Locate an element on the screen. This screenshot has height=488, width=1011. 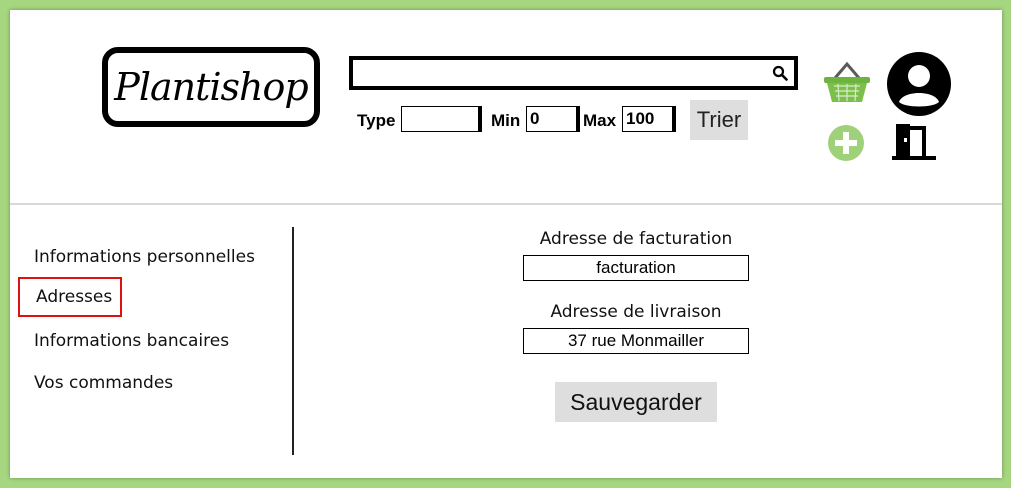
max-price-input is located at coordinates (649, 119).